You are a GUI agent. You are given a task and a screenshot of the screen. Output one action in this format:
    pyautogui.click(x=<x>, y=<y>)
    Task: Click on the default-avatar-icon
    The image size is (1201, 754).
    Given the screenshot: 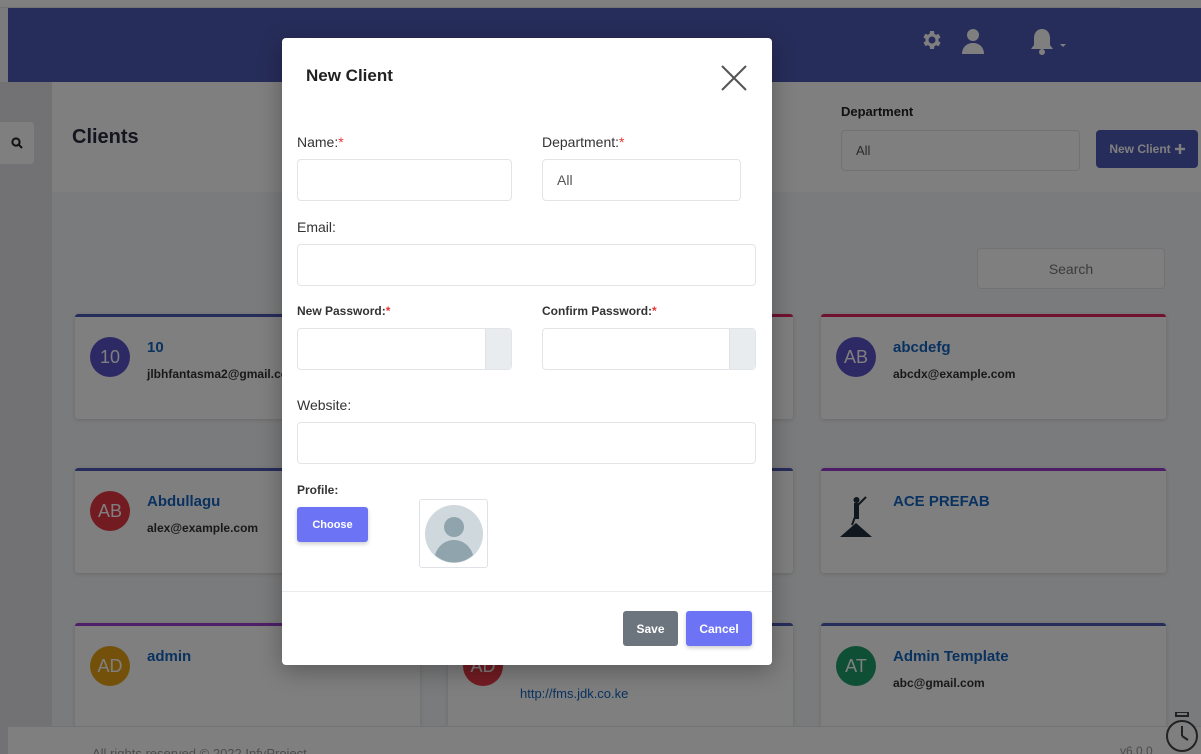 What is the action you would take?
    pyautogui.click(x=453, y=533)
    